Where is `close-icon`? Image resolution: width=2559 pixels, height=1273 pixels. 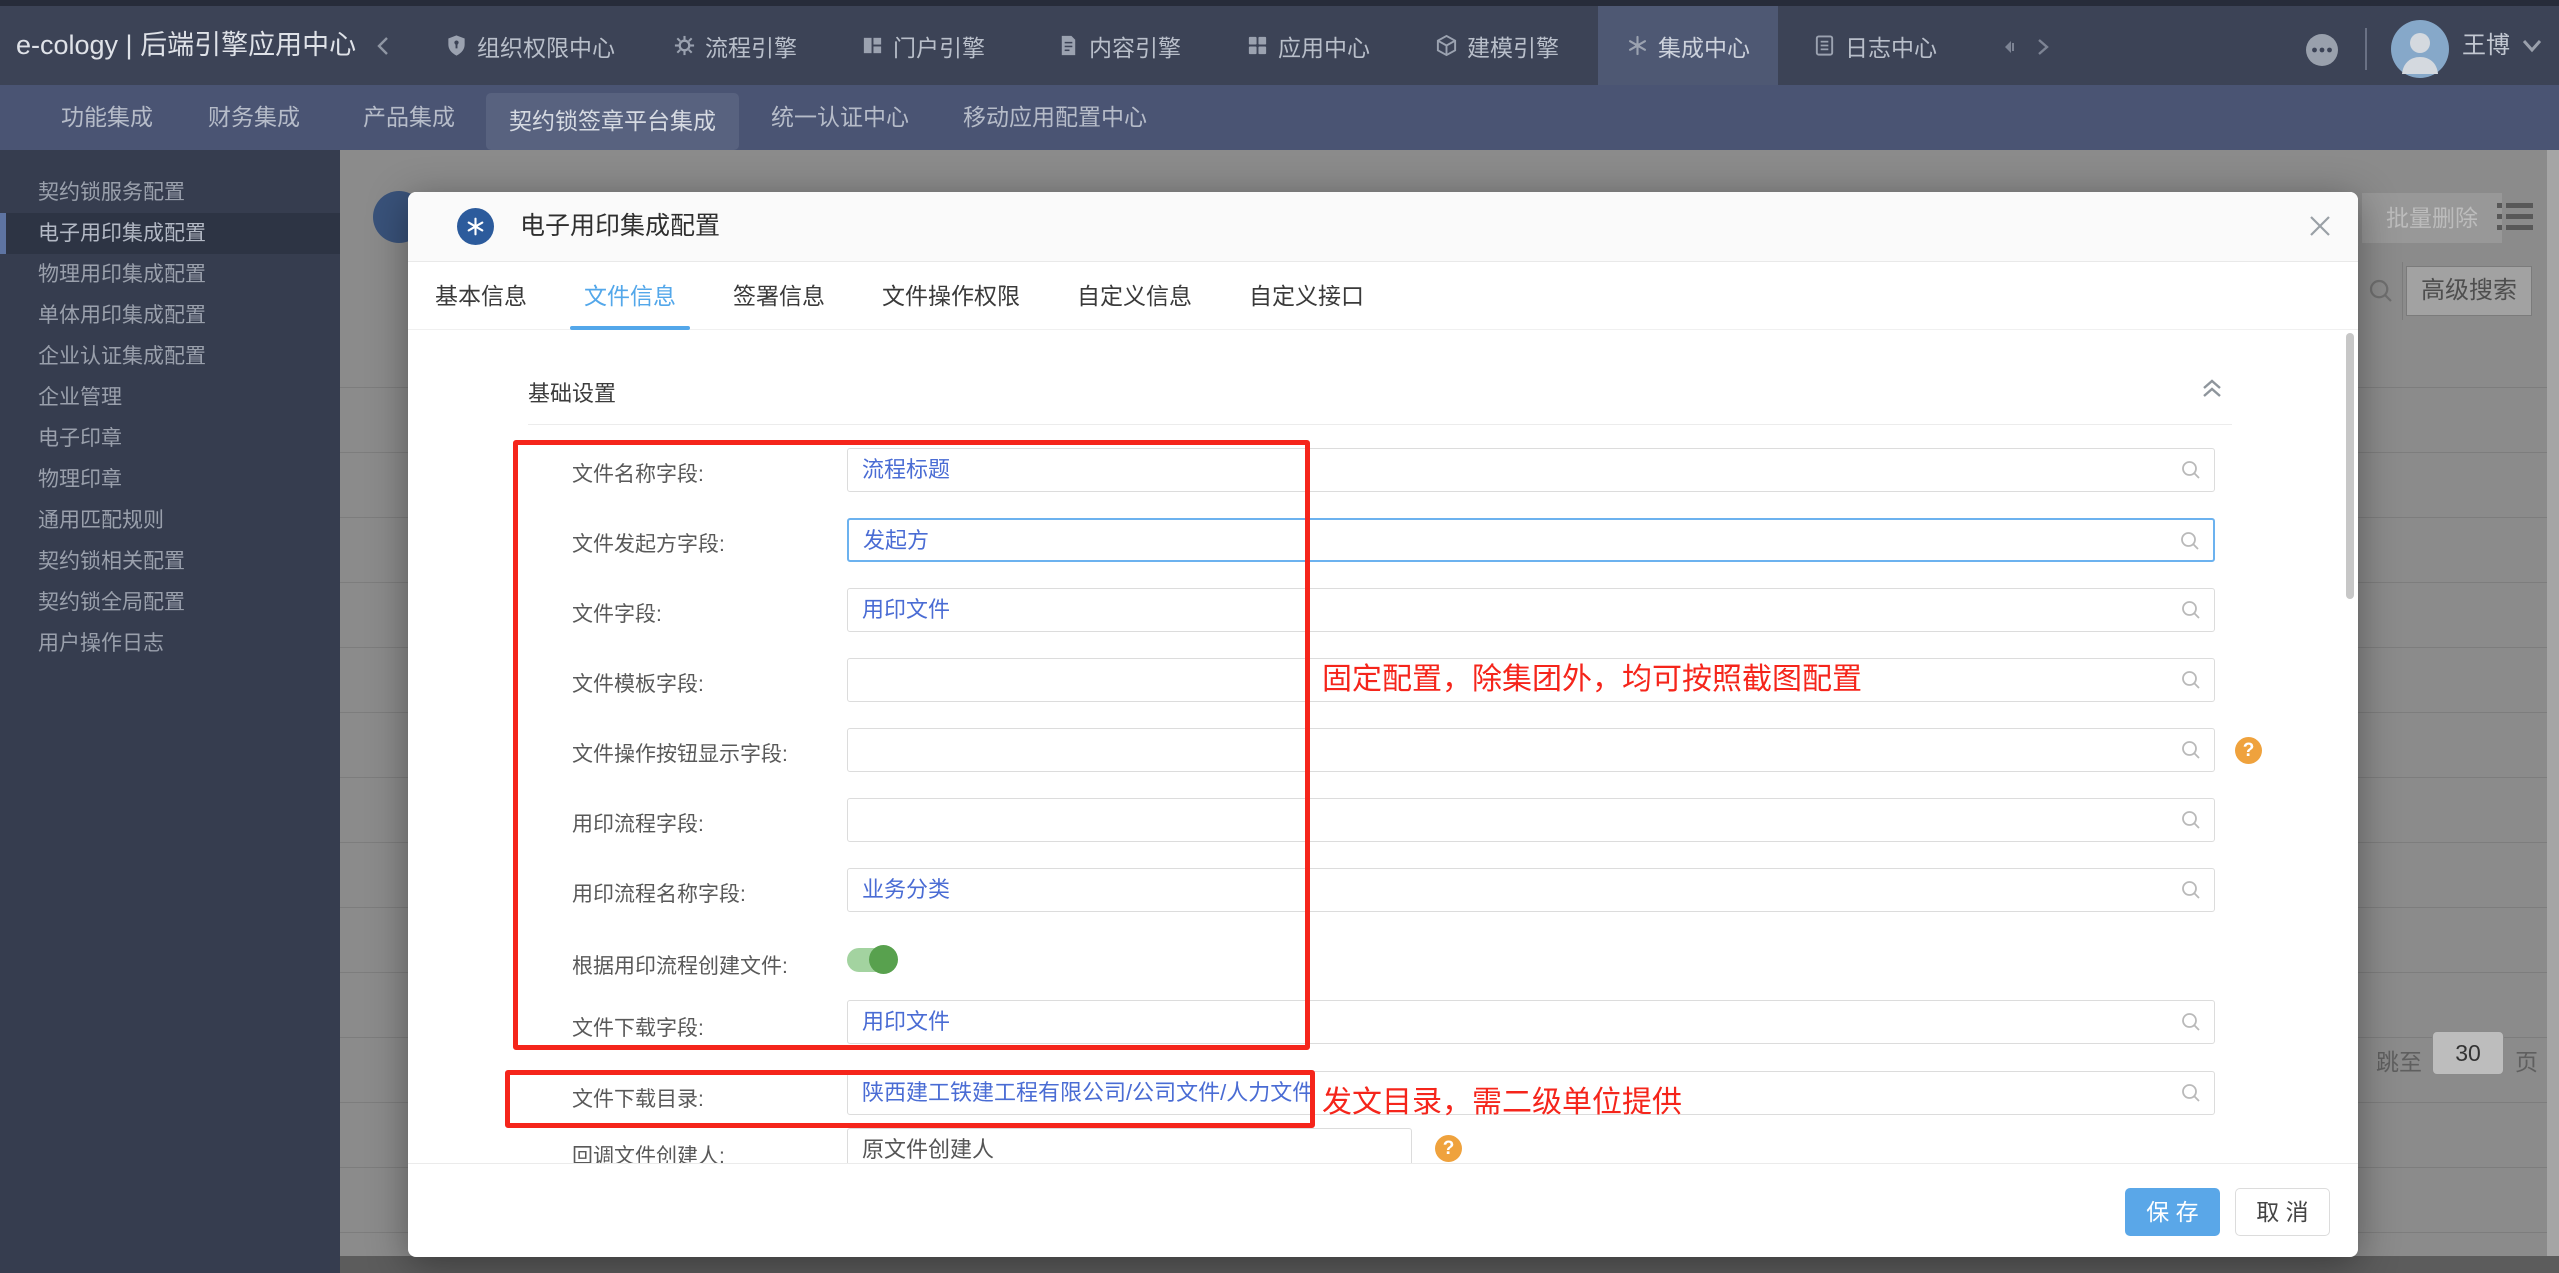
close-icon is located at coordinates (2320, 226).